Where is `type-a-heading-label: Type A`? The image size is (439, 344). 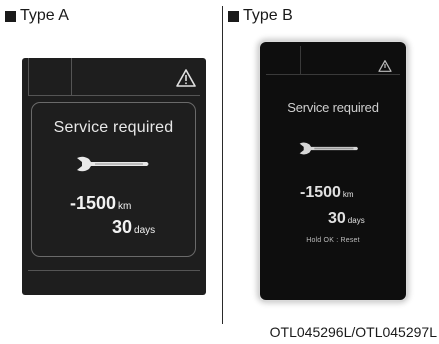
type-a-heading-label: Type A is located at coordinates (44, 15).